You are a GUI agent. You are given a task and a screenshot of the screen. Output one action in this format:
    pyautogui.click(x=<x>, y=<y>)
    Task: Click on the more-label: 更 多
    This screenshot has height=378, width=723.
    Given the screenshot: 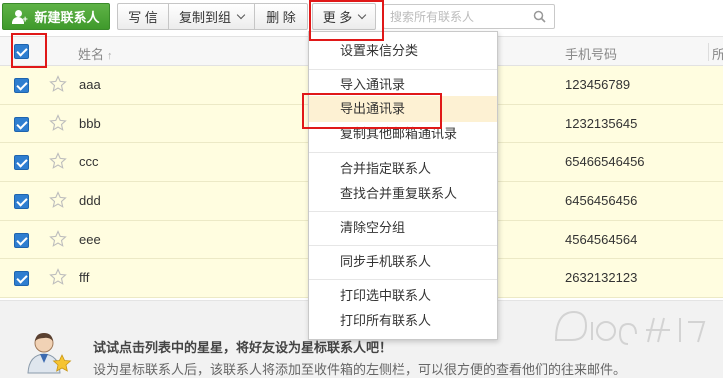 What is the action you would take?
    pyautogui.click(x=337, y=17)
    